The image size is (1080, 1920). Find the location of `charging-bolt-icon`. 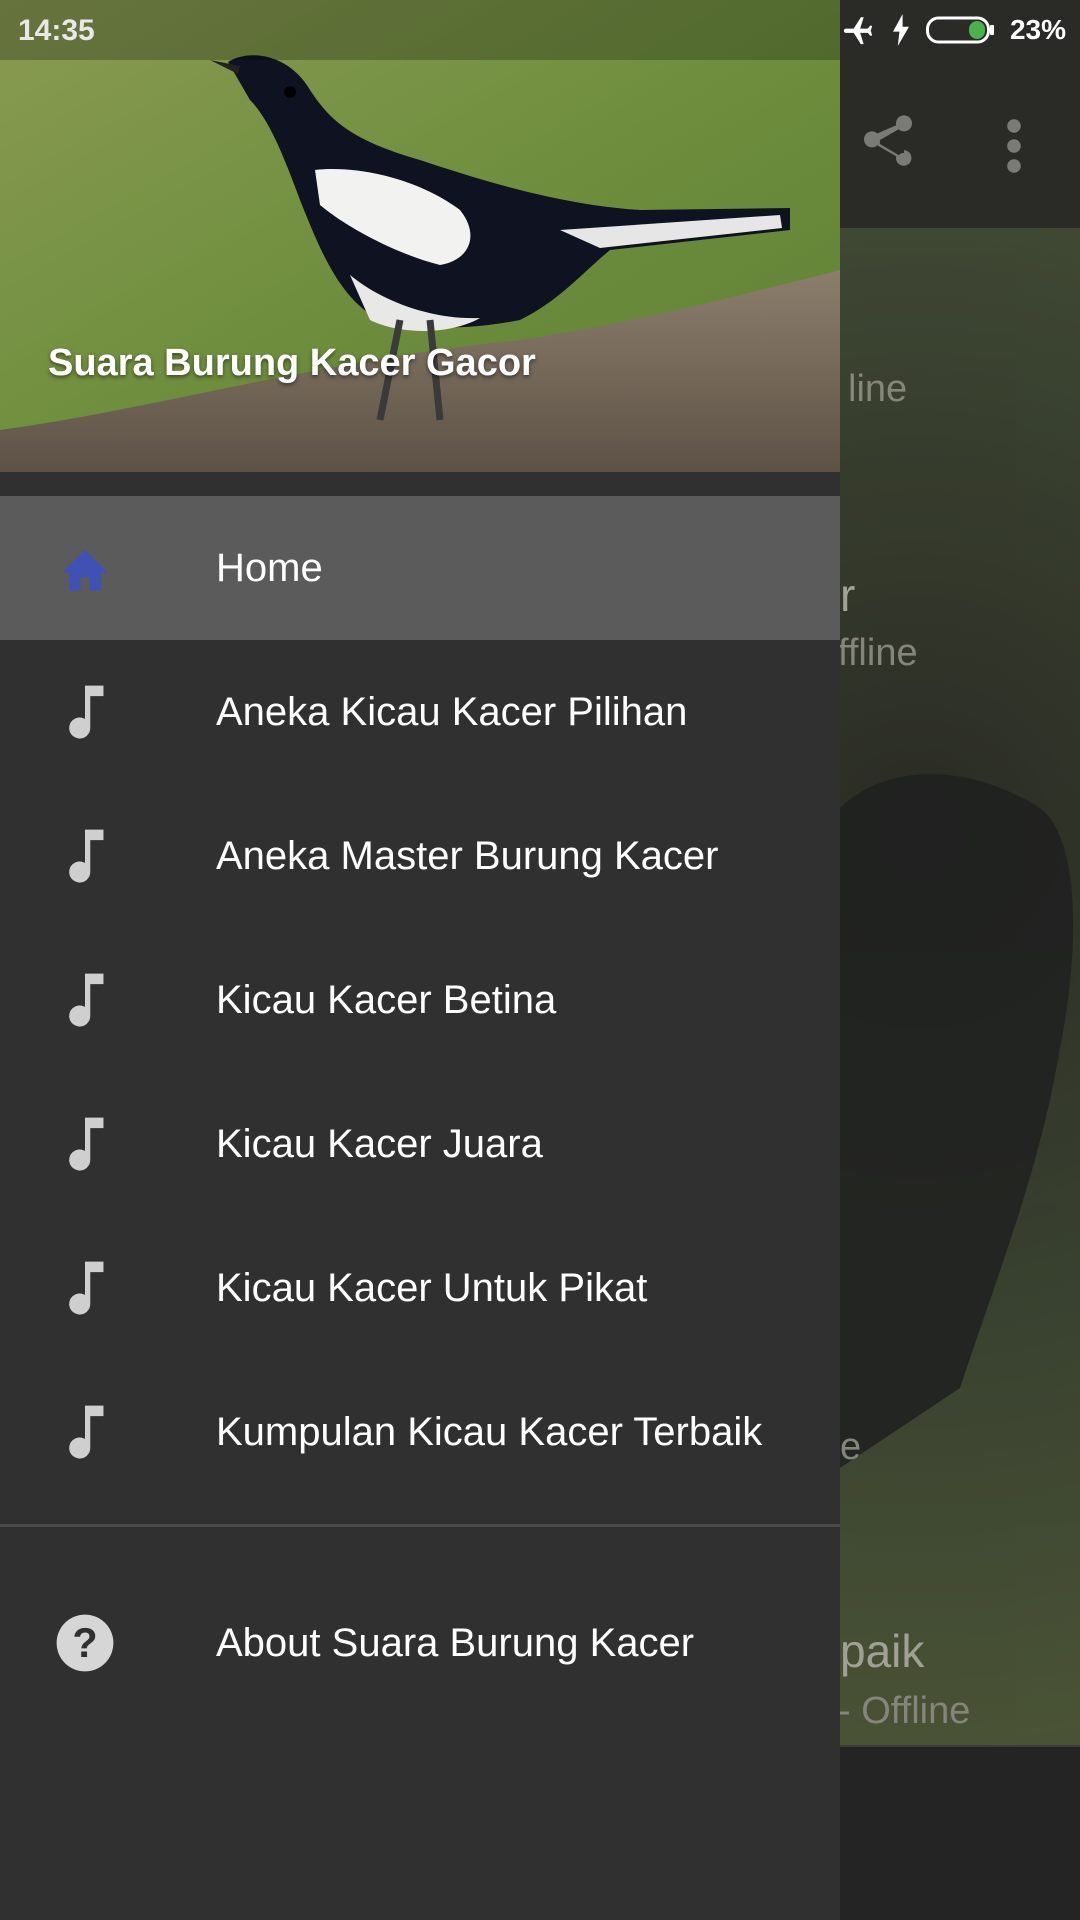

charging-bolt-icon is located at coordinates (900, 30).